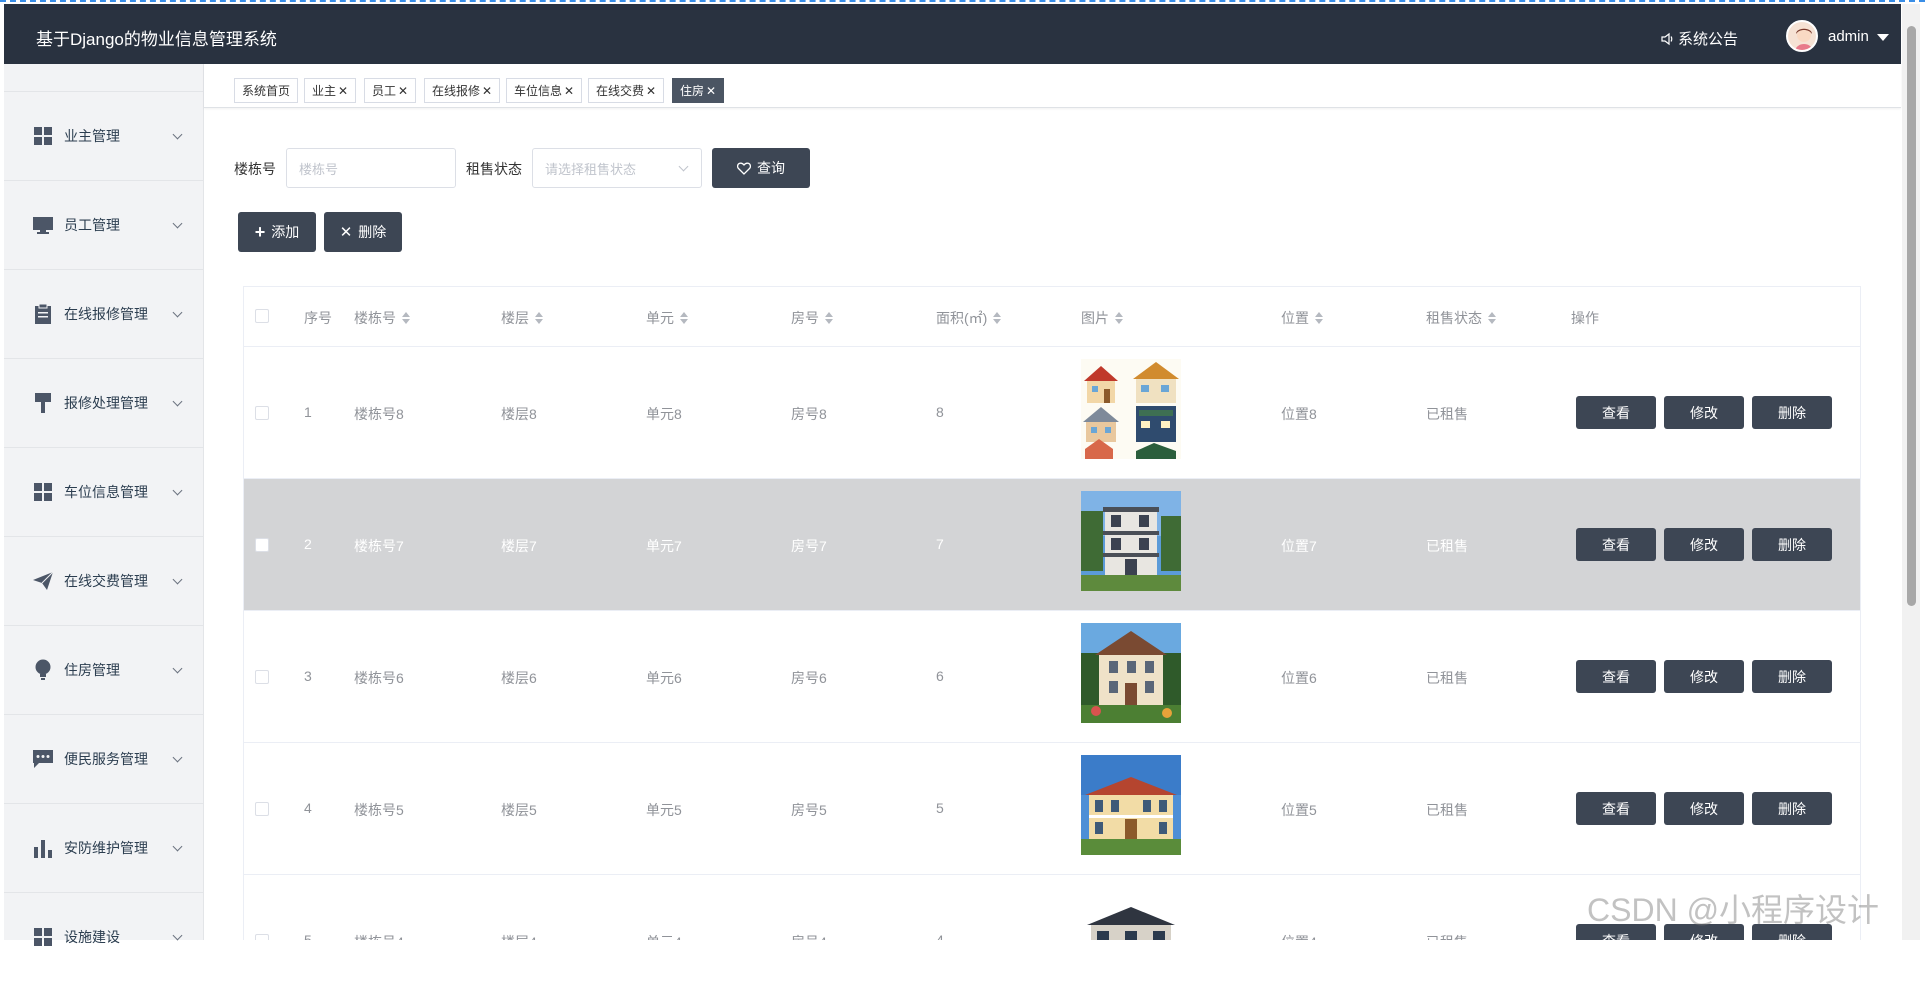 This screenshot has height=981, width=1925. What do you see at coordinates (1052, 413) in the screenshot?
I see `table-row: 1 楼栋号8 楼层8 单元8 房号8 8 位置8 已租售 查看 修改 删除` at bounding box center [1052, 413].